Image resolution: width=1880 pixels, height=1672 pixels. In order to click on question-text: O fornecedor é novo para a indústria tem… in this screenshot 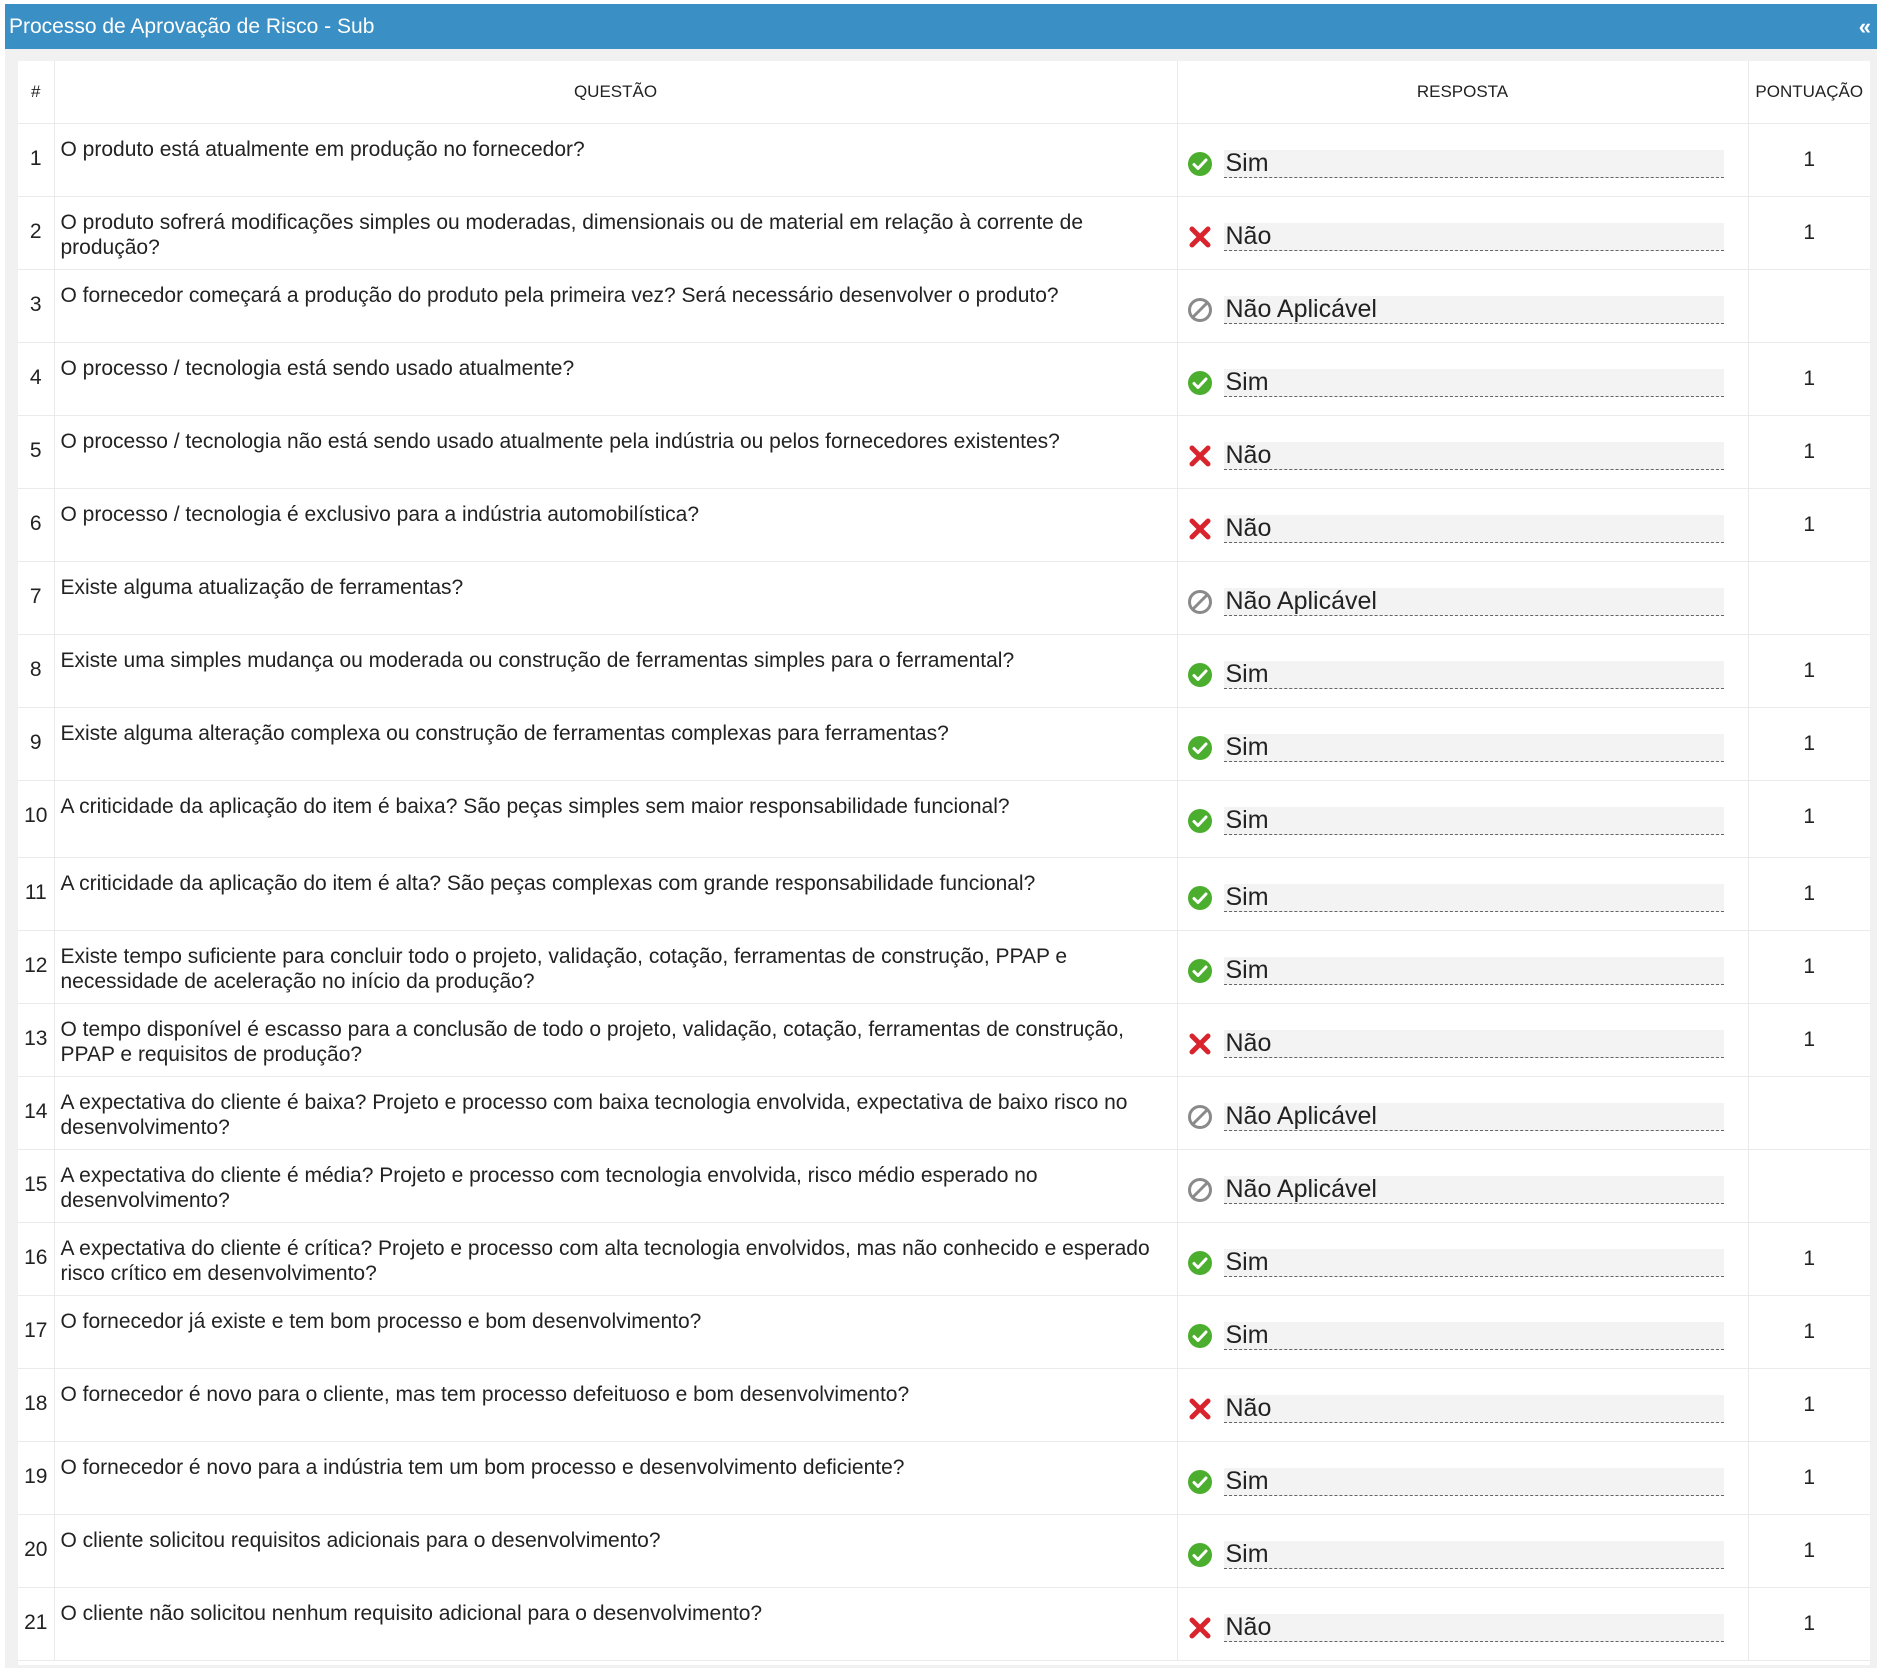, I will do `click(616, 1478)`.